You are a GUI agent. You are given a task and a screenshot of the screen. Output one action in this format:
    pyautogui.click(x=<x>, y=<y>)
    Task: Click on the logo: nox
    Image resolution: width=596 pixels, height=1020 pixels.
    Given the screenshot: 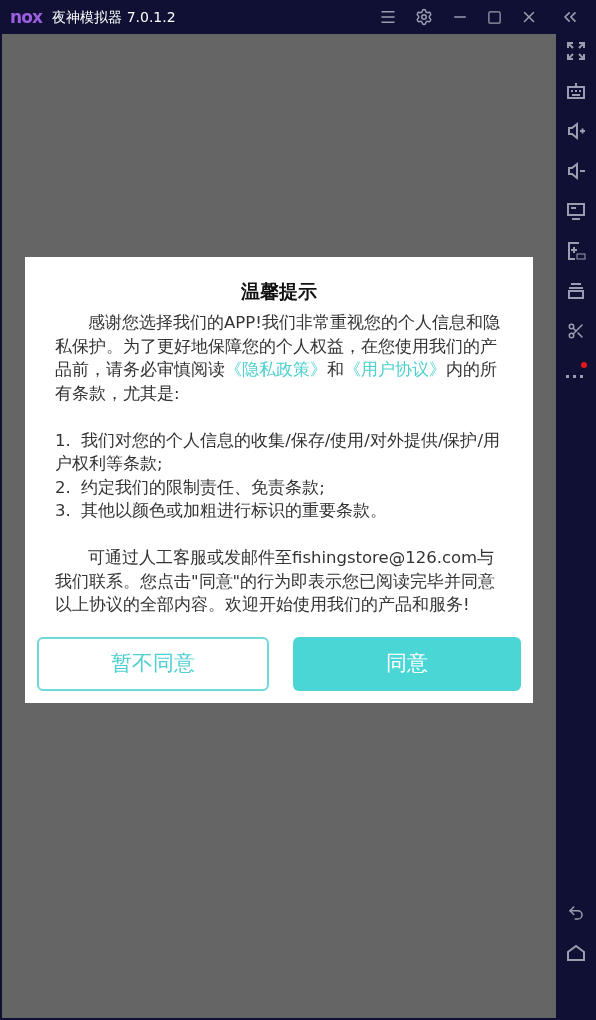 What is the action you would take?
    pyautogui.click(x=26, y=17)
    